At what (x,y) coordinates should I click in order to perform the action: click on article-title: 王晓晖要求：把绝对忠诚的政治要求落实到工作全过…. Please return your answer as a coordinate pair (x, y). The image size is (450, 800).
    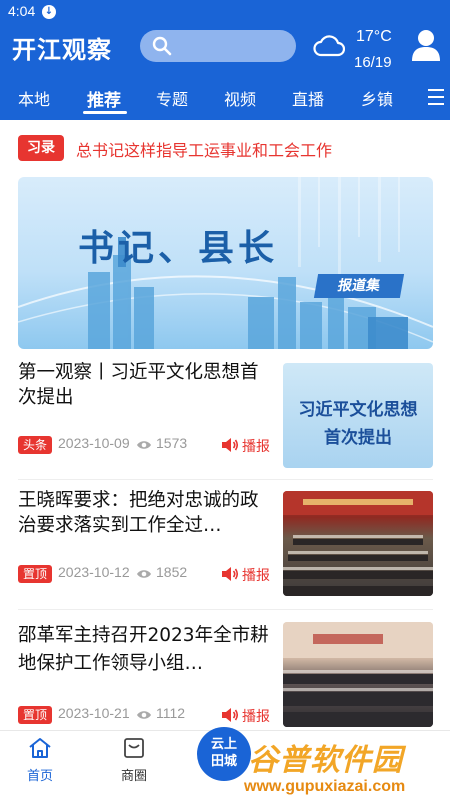
    Looking at the image, I should click on (146, 514).